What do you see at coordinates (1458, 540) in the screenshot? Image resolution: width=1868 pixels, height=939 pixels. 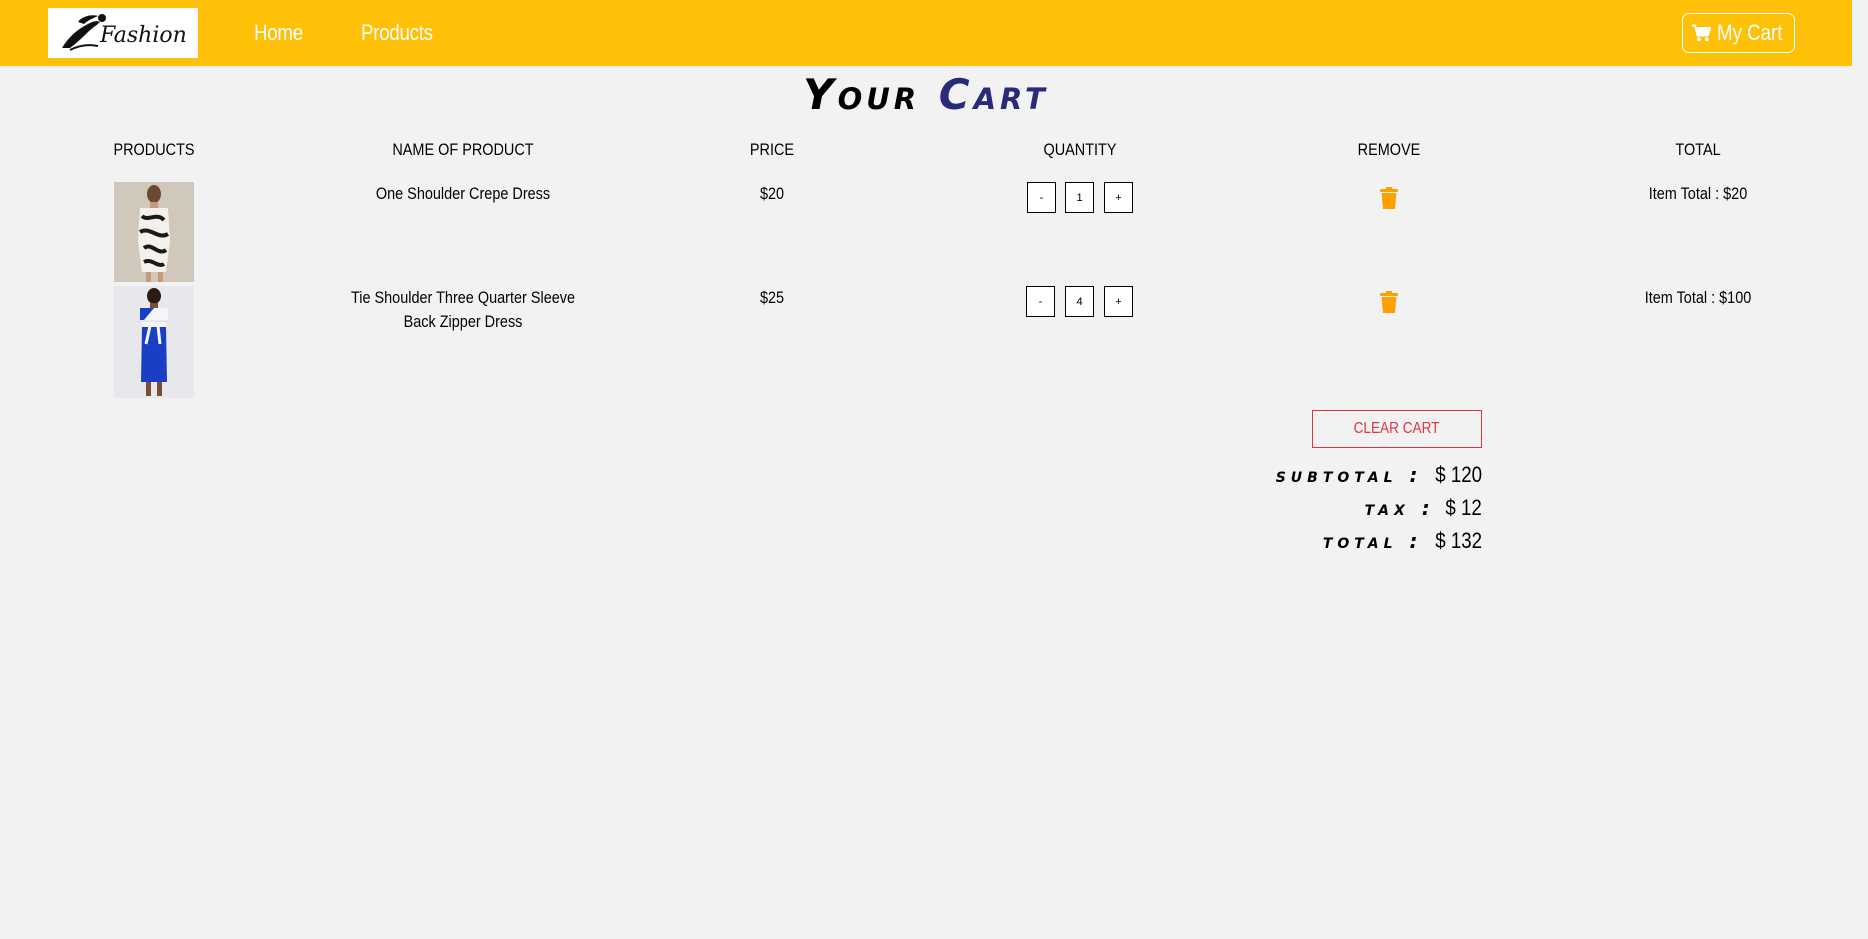 I see `total-value: $ 132` at bounding box center [1458, 540].